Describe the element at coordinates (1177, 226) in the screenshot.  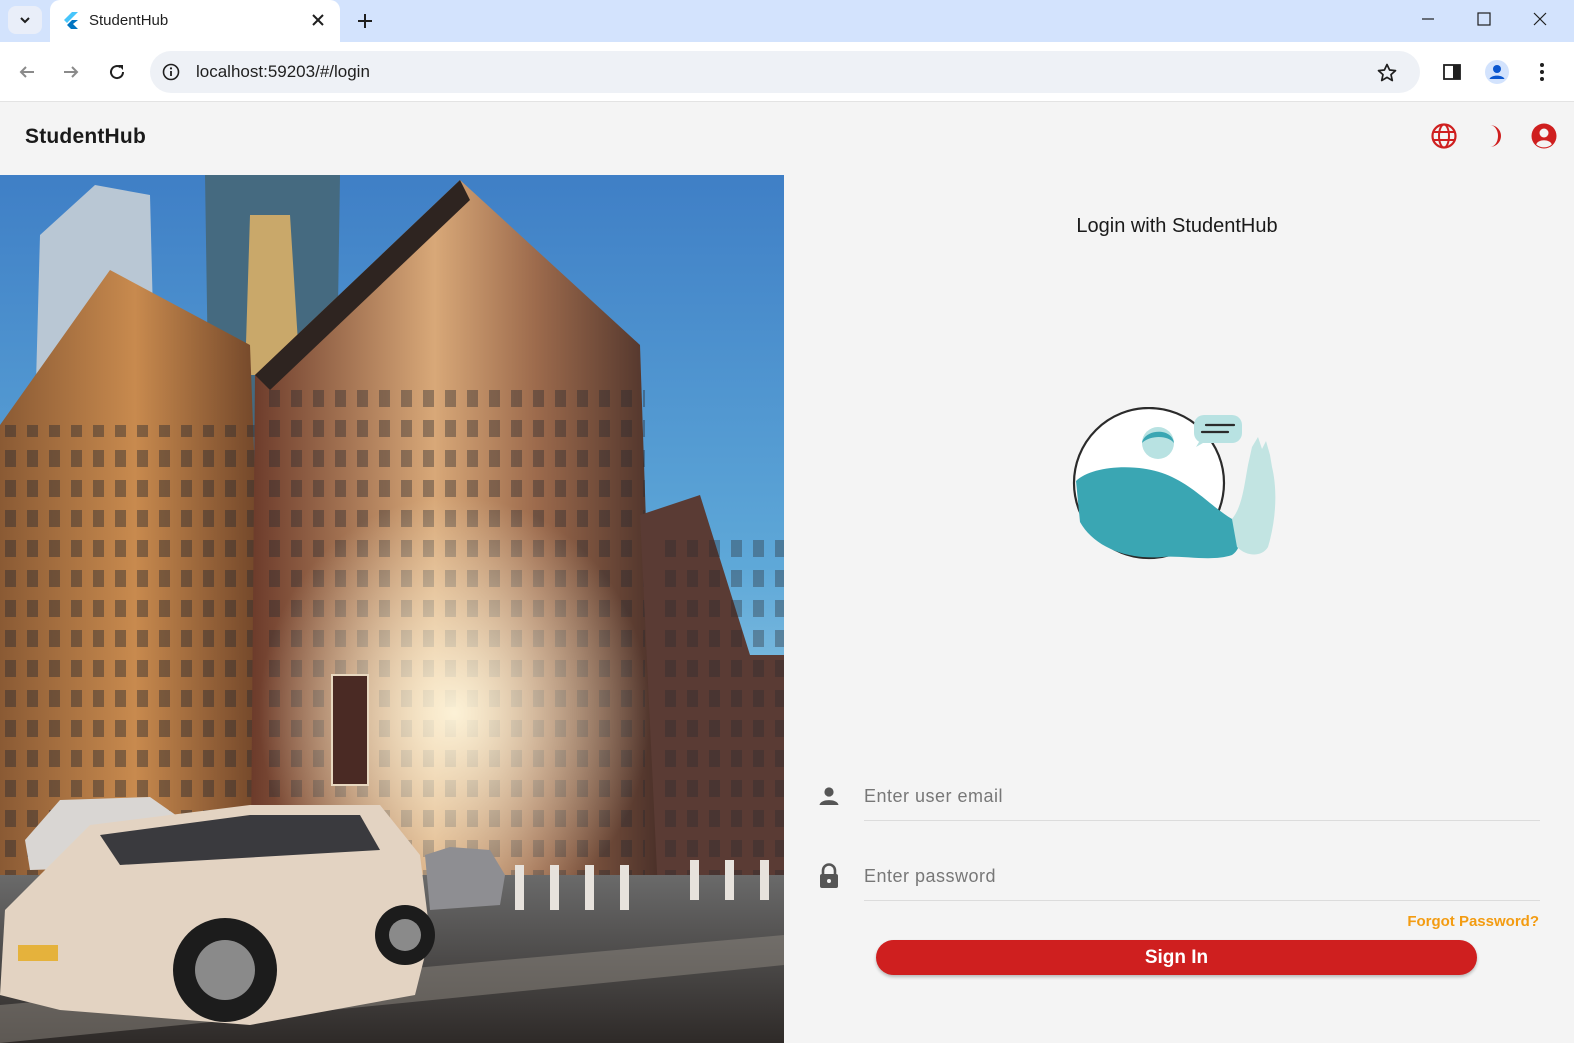
I see `login-title: Login with StudentHub` at that location.